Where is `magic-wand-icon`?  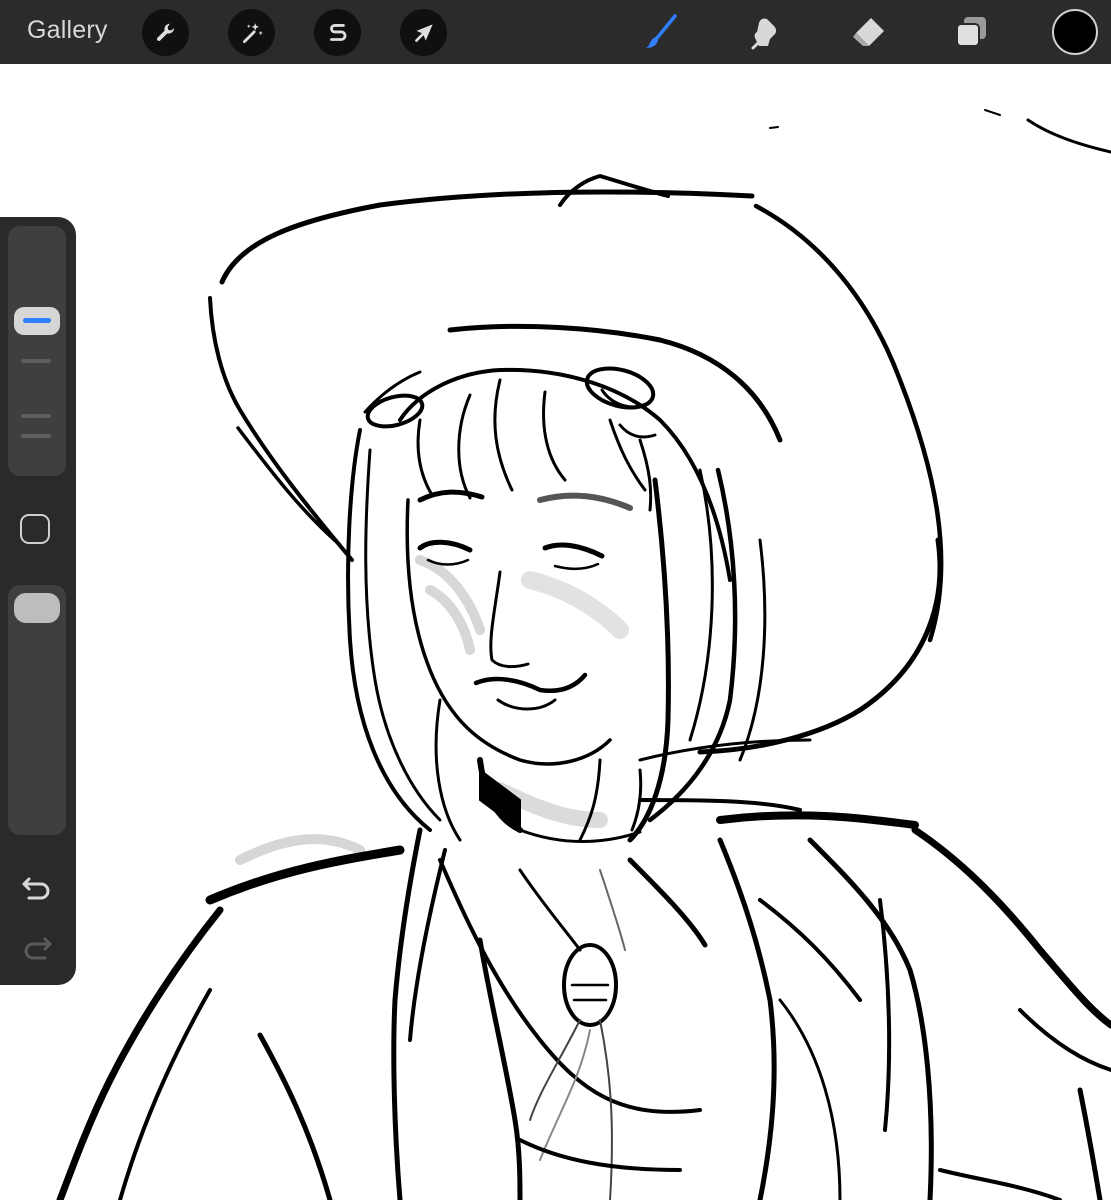 magic-wand-icon is located at coordinates (252, 32).